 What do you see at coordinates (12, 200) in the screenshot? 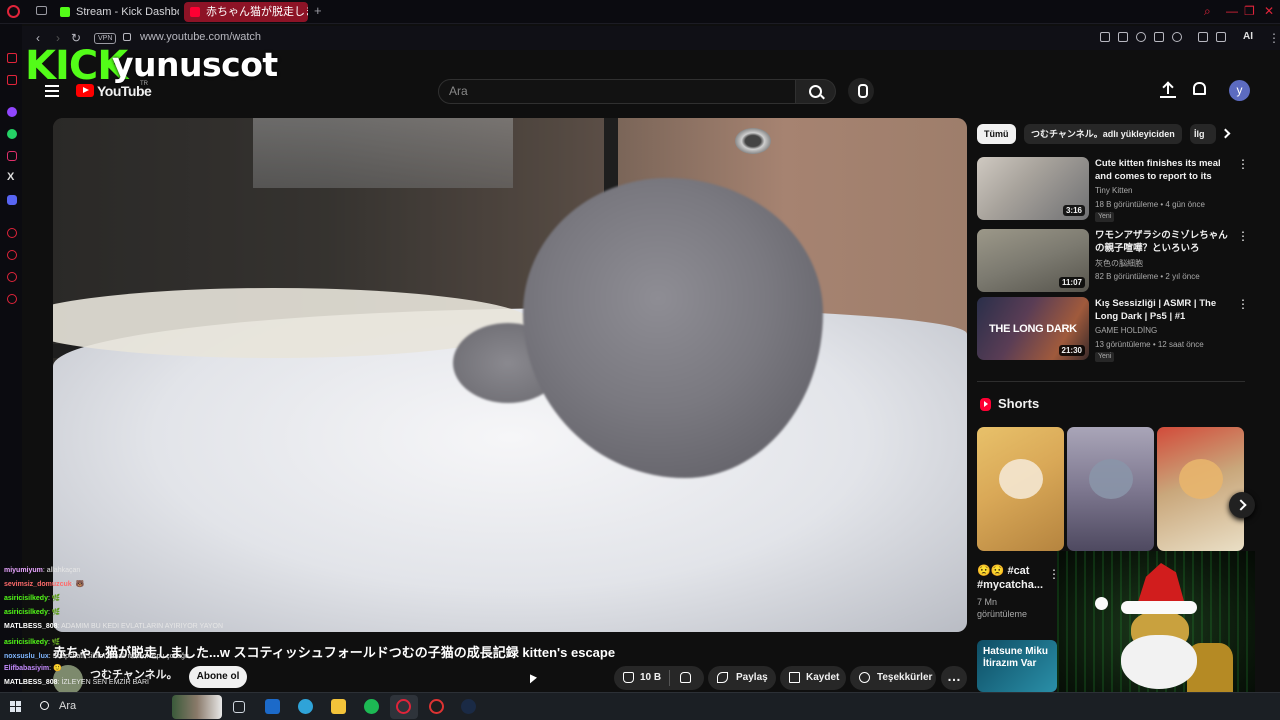
I see `discord-icon` at bounding box center [12, 200].